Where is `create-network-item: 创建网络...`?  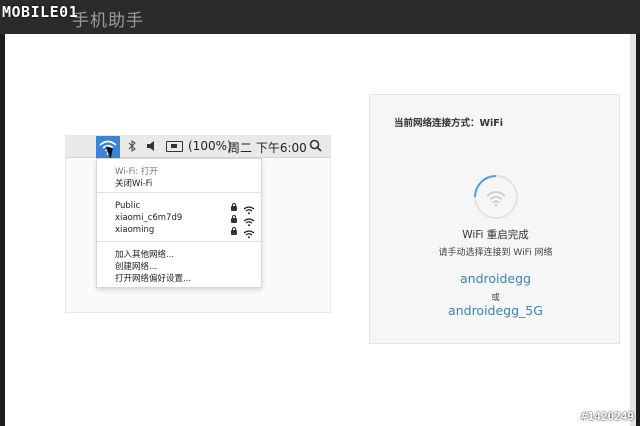 create-network-item: 创建网络... is located at coordinates (136, 266).